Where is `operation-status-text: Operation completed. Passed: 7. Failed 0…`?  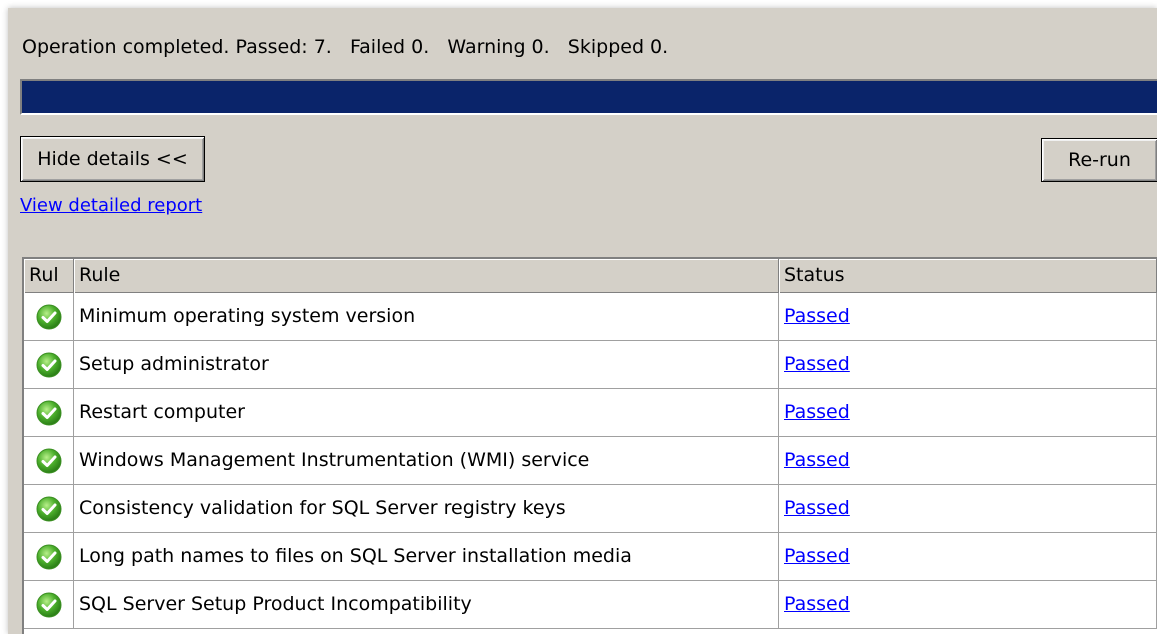 operation-status-text: Operation completed. Passed: 7. Failed 0… is located at coordinates (345, 47).